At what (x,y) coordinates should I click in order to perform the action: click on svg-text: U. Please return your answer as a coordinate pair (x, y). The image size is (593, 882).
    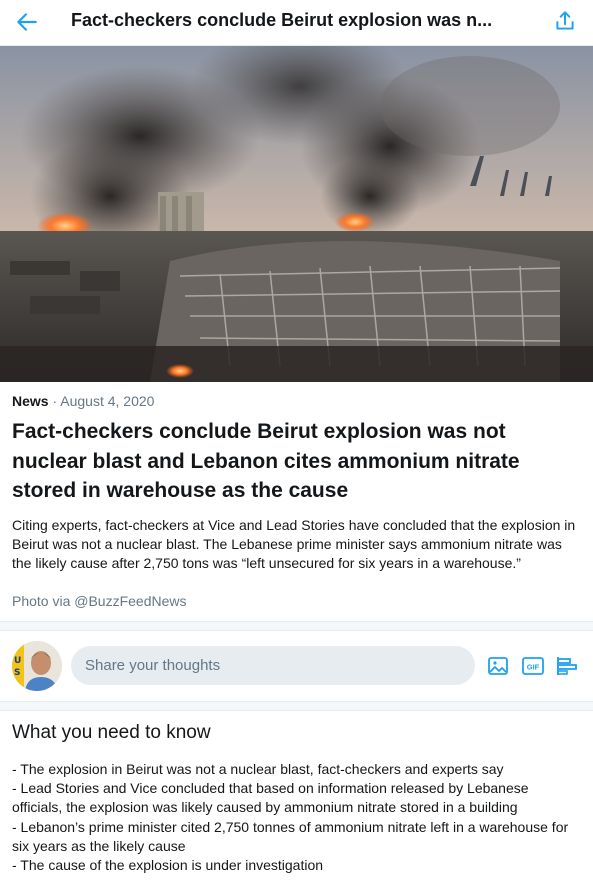
    Looking at the image, I should click on (17, 661).